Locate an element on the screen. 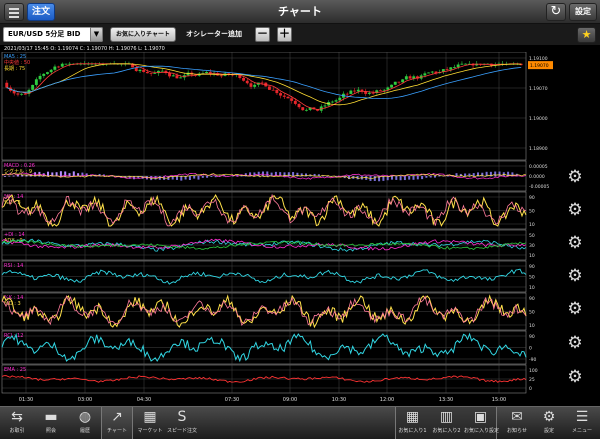 This screenshot has width=600, height=439. y-tick-label: -90 is located at coordinates (532, 360).